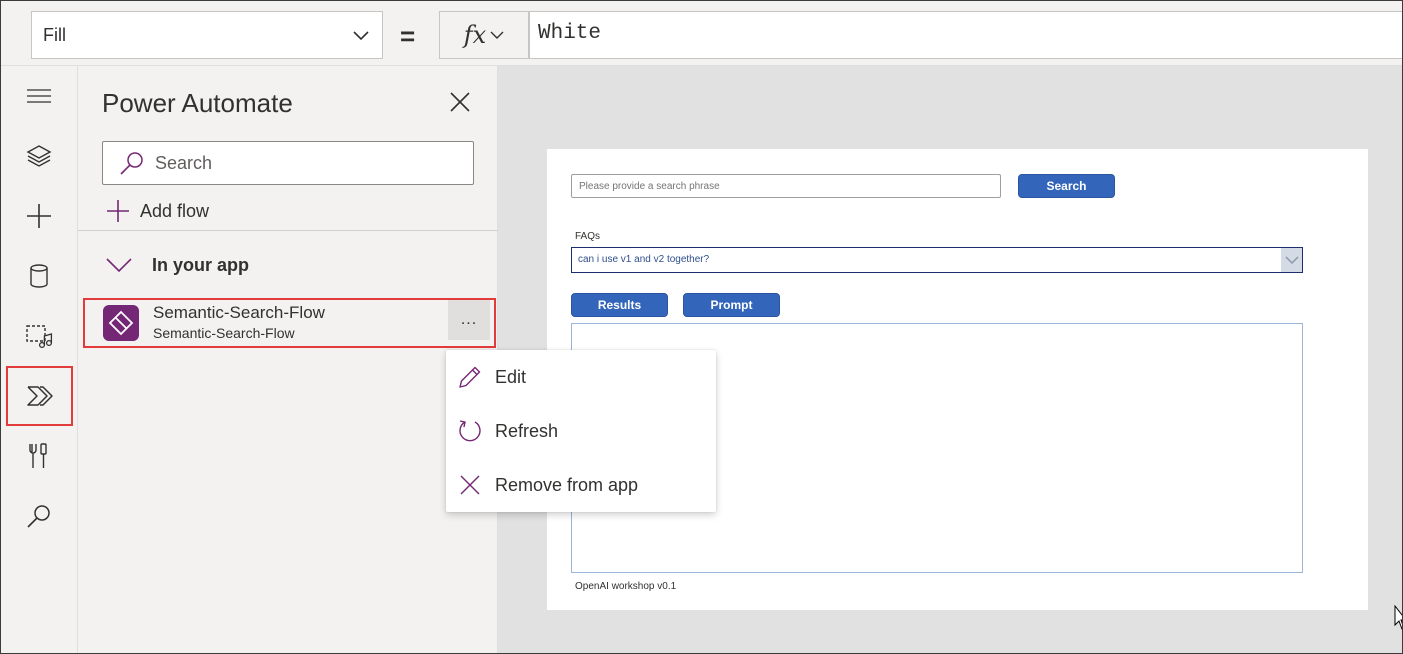 Image resolution: width=1403 pixels, height=654 pixels. What do you see at coordinates (527, 430) in the screenshot?
I see `menu-item-label: Refresh` at bounding box center [527, 430].